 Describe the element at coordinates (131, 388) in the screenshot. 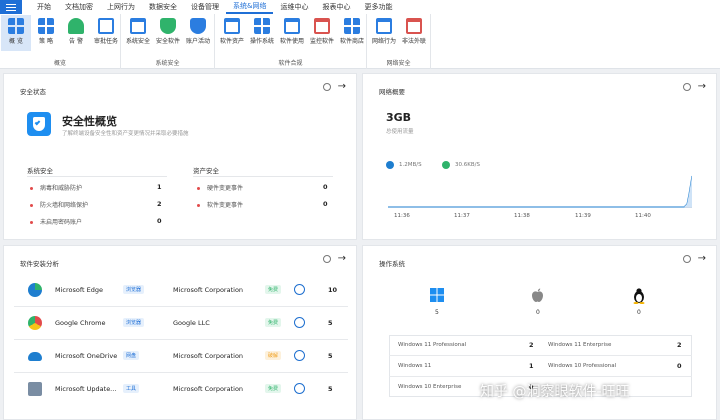

I see `category-badge: 工具` at that location.